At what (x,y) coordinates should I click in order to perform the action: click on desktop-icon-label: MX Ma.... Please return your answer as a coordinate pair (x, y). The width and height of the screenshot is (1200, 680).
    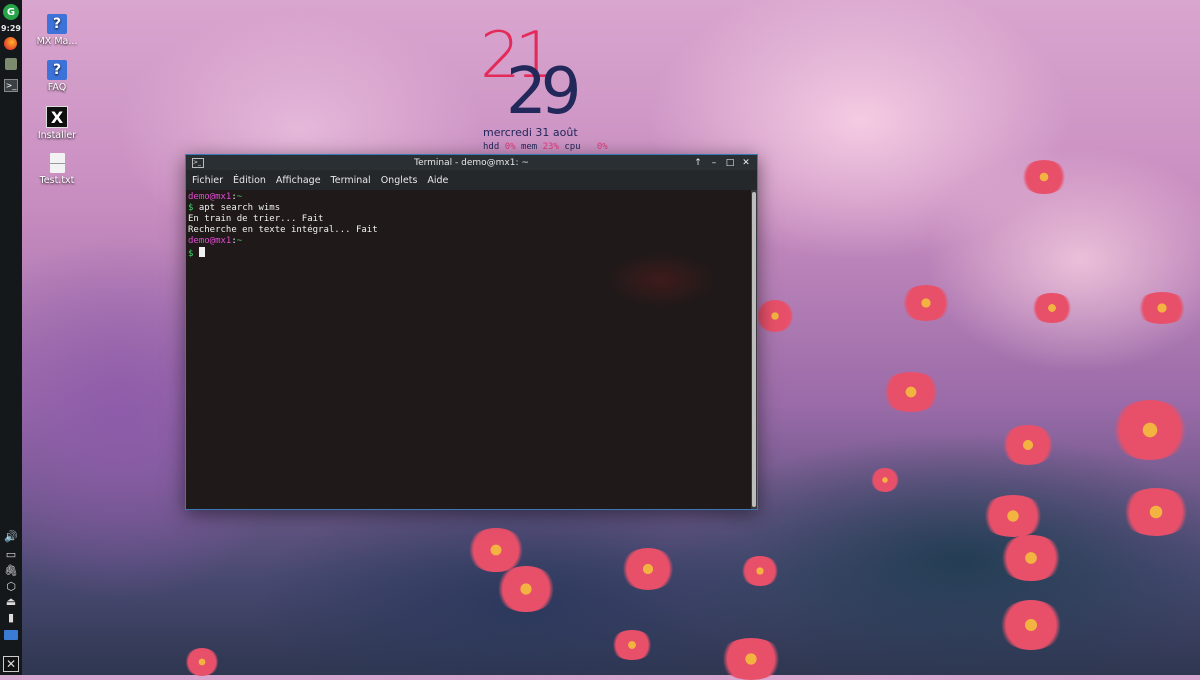
    Looking at the image, I should click on (57, 41).